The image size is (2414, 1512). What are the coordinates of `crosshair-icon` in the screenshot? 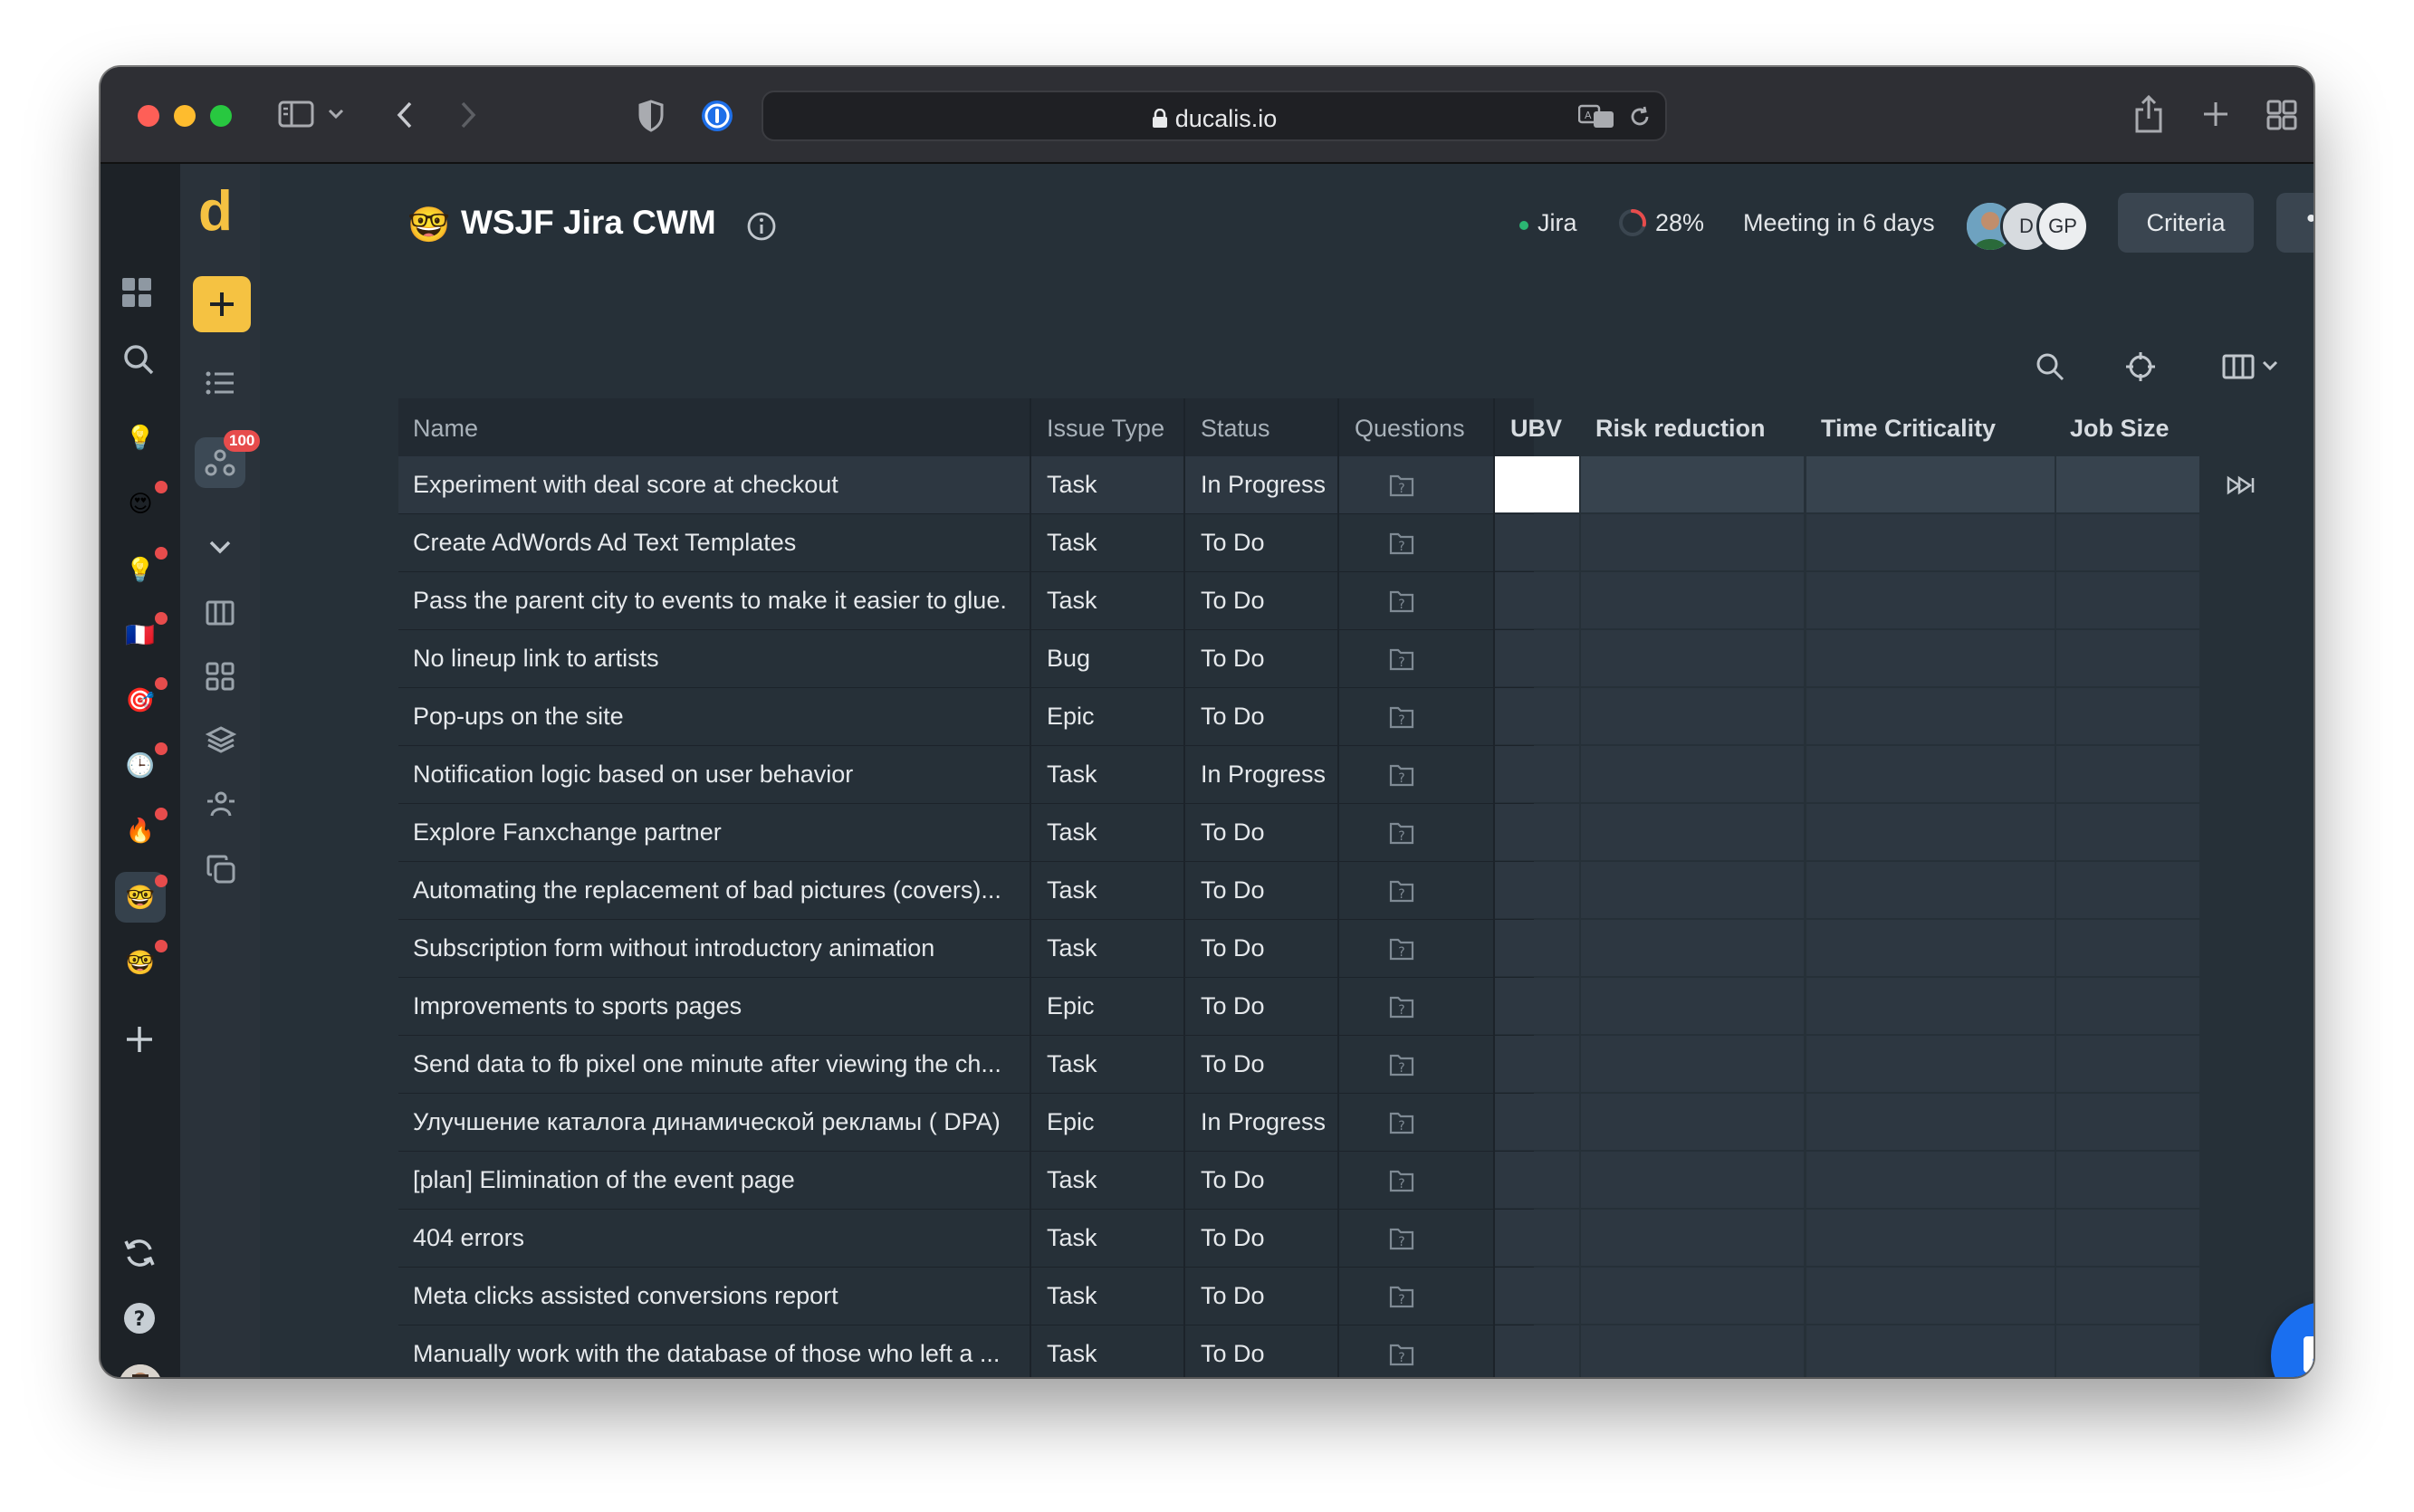 It's located at (2140, 369).